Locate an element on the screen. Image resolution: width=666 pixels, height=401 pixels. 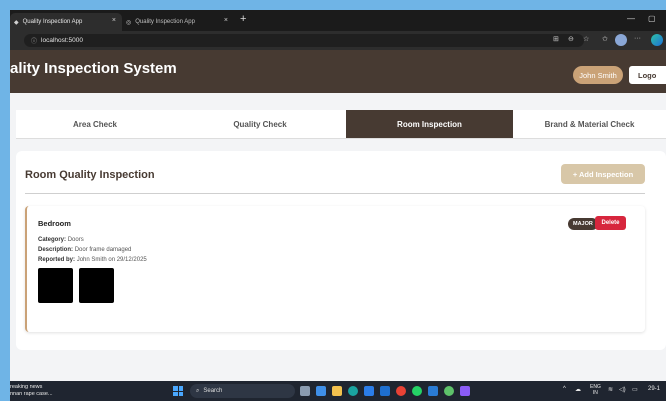
description-field: Description: Door frame damaged is located at coordinates (84, 250).